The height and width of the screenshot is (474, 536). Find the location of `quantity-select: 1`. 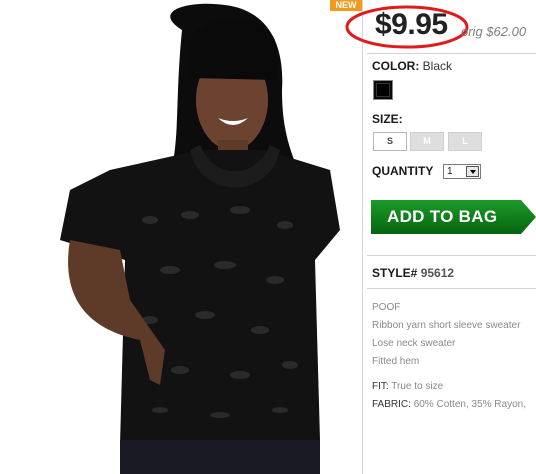

quantity-select: 1 is located at coordinates (462, 171).